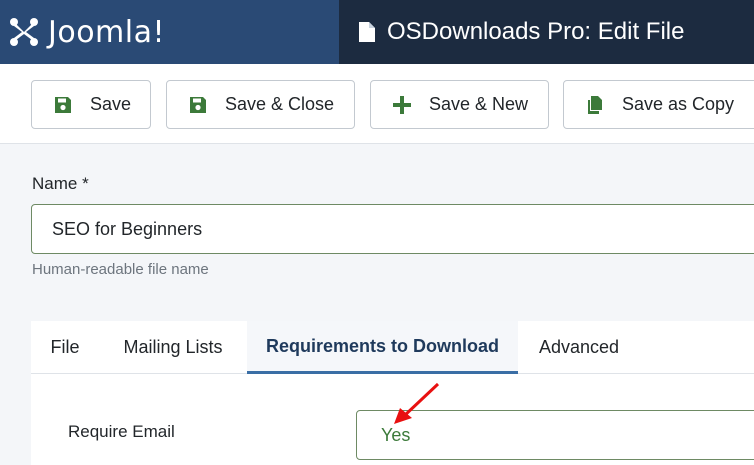 The width and height of the screenshot is (754, 465). Describe the element at coordinates (392, 229) in the screenshot. I see `name-field` at that location.